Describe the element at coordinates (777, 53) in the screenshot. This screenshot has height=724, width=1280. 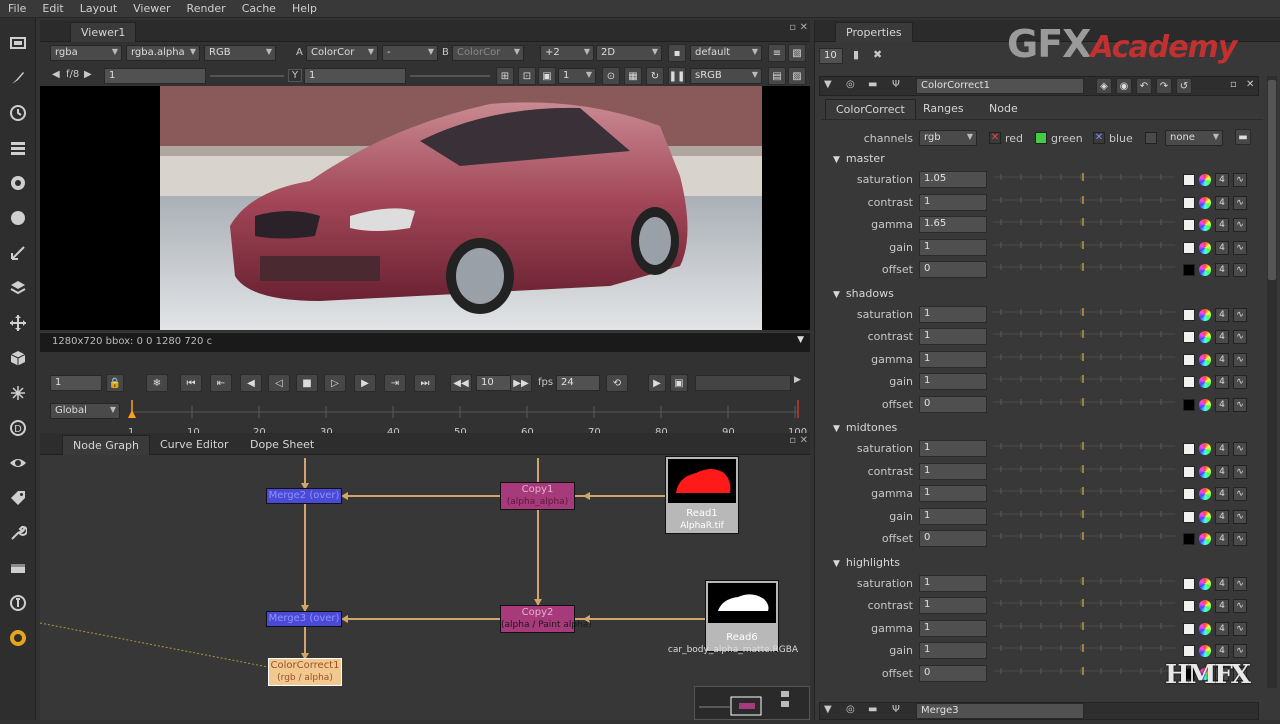
I see `viewer-settings-icon: ≡` at that location.